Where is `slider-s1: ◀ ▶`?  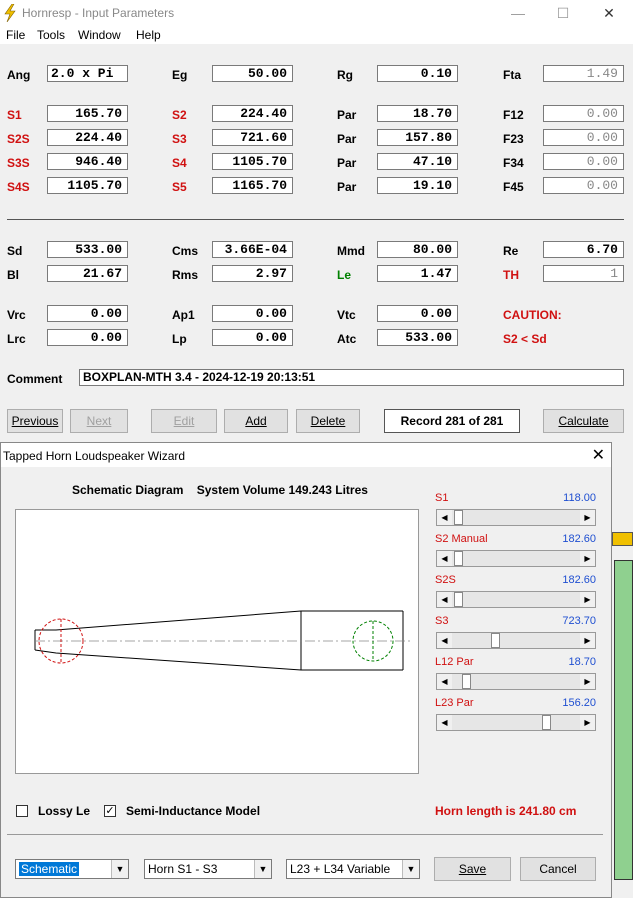 slider-s1: ◀ ▶ is located at coordinates (516, 517).